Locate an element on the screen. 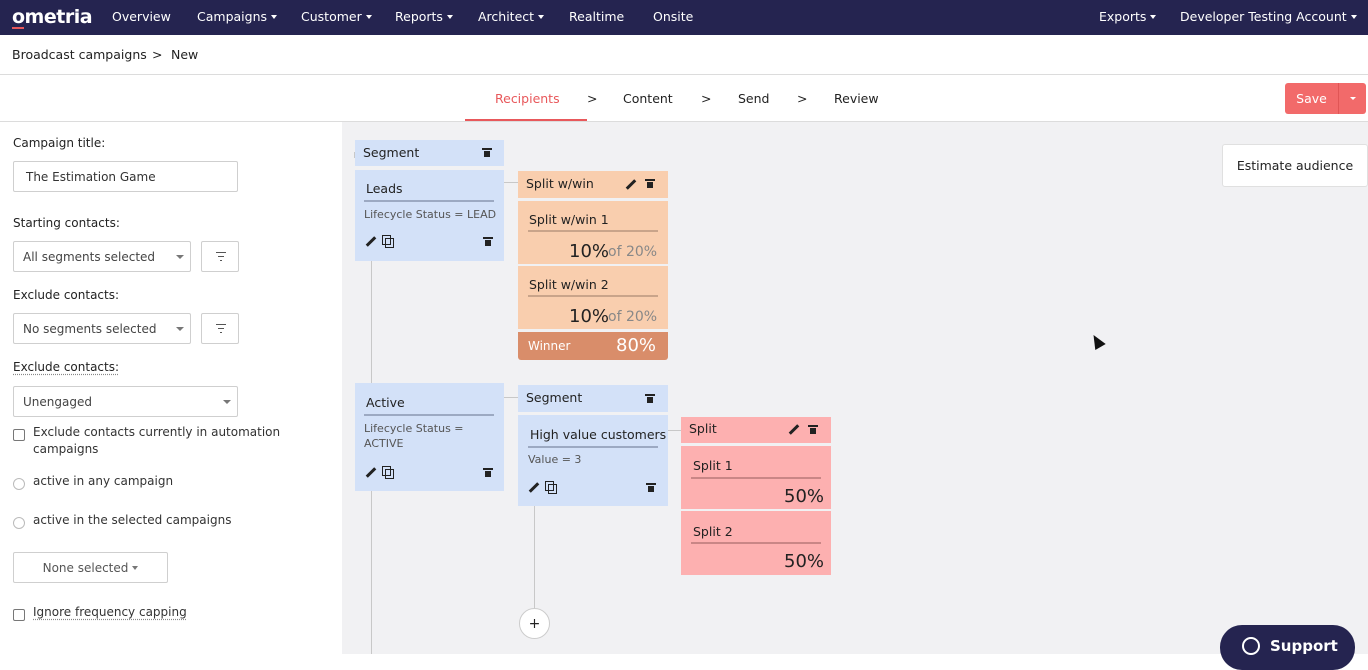  starting-contacts-select: All segments selected is located at coordinates (102, 256).